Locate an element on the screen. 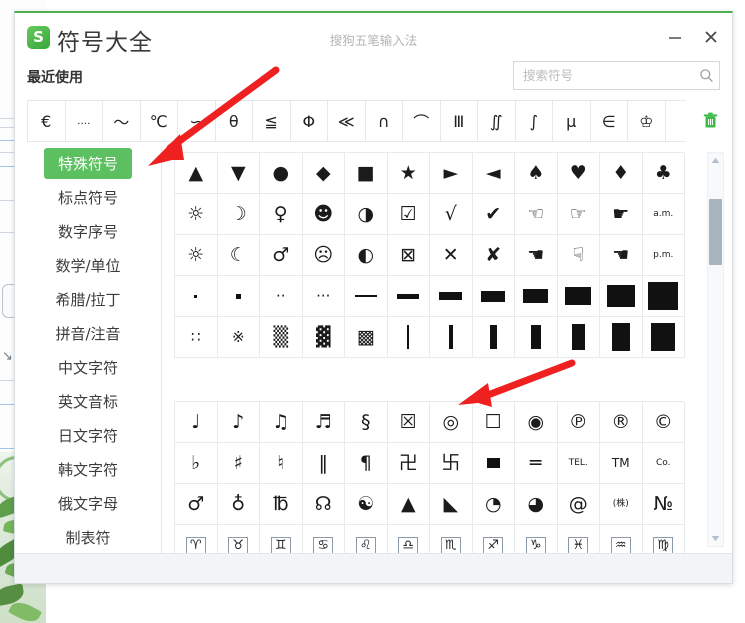 This screenshot has width=745, height=623. symbol-cell: ☑ is located at coordinates (408, 214).